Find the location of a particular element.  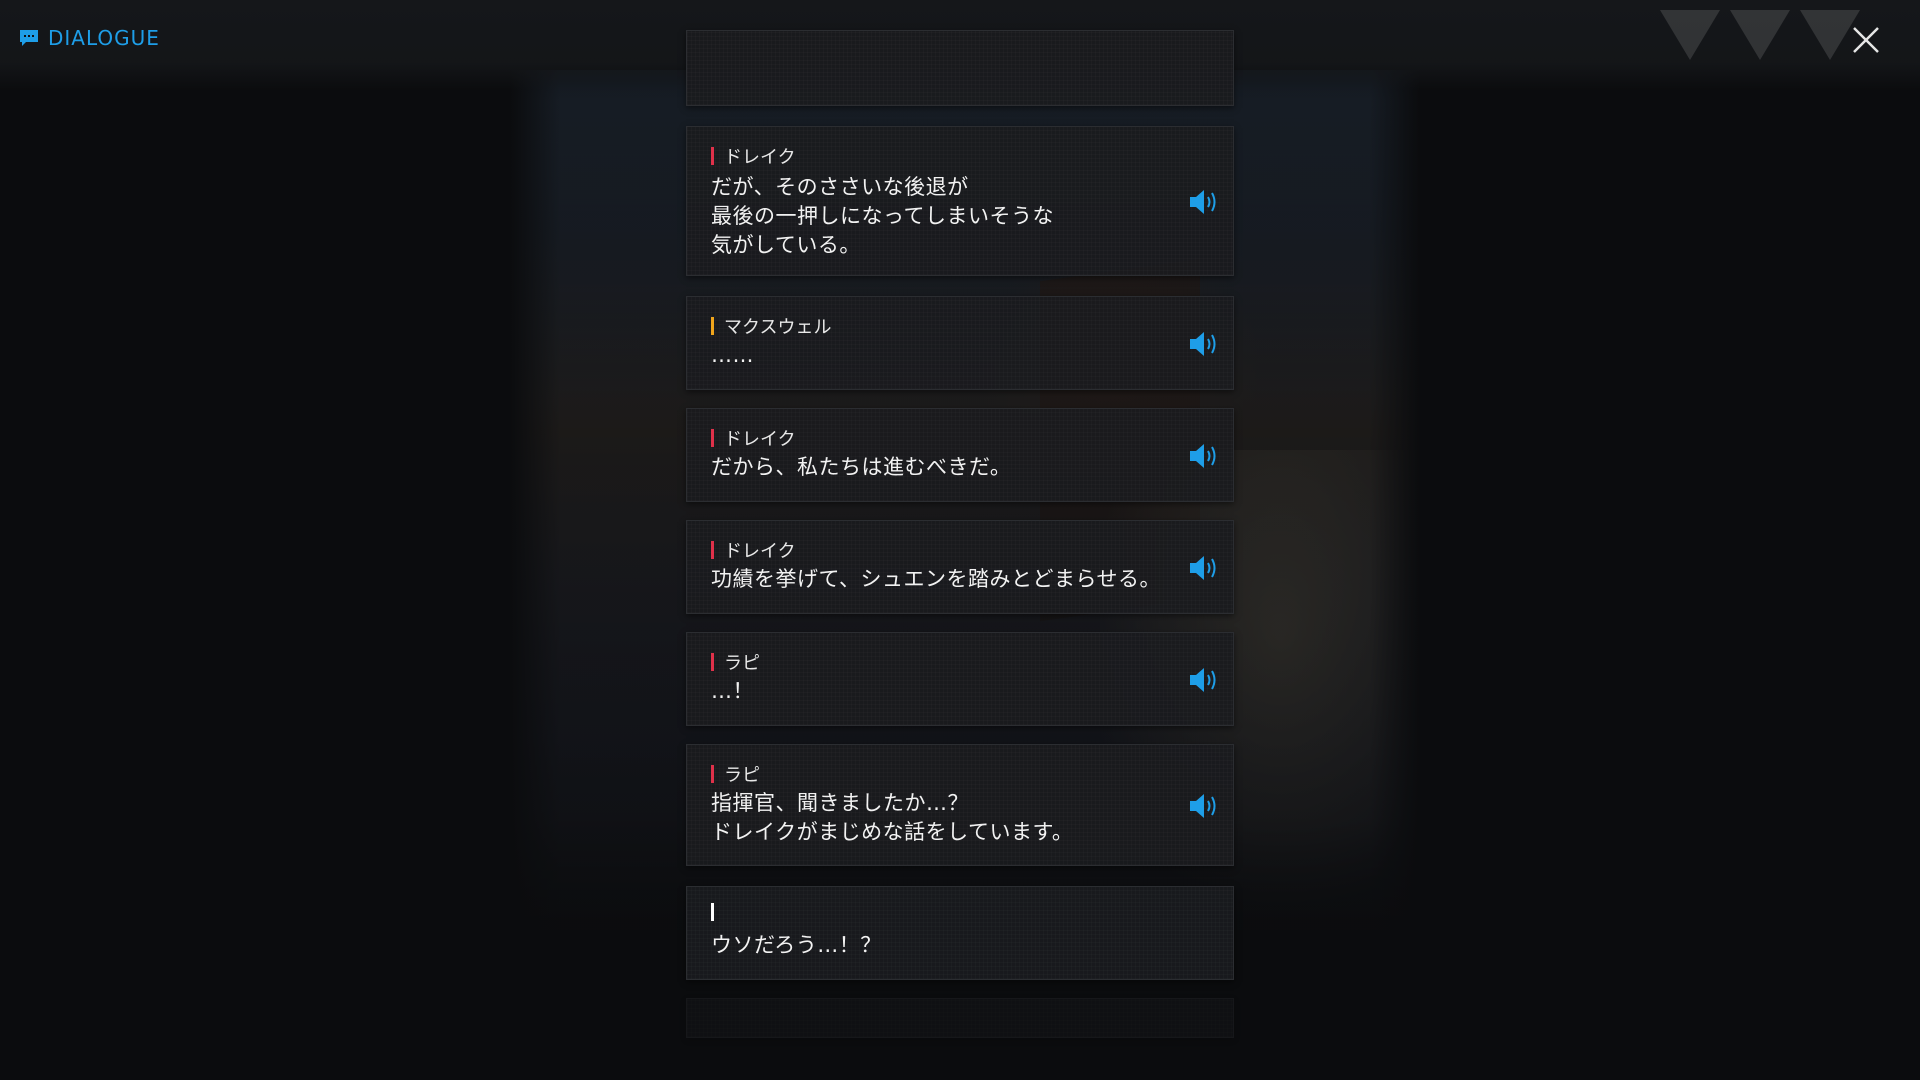

dialogue-entry: ラピ 指揮官、聞きましたか…？ ドレイクがまじめな話をしています。 is located at coordinates (960, 805).